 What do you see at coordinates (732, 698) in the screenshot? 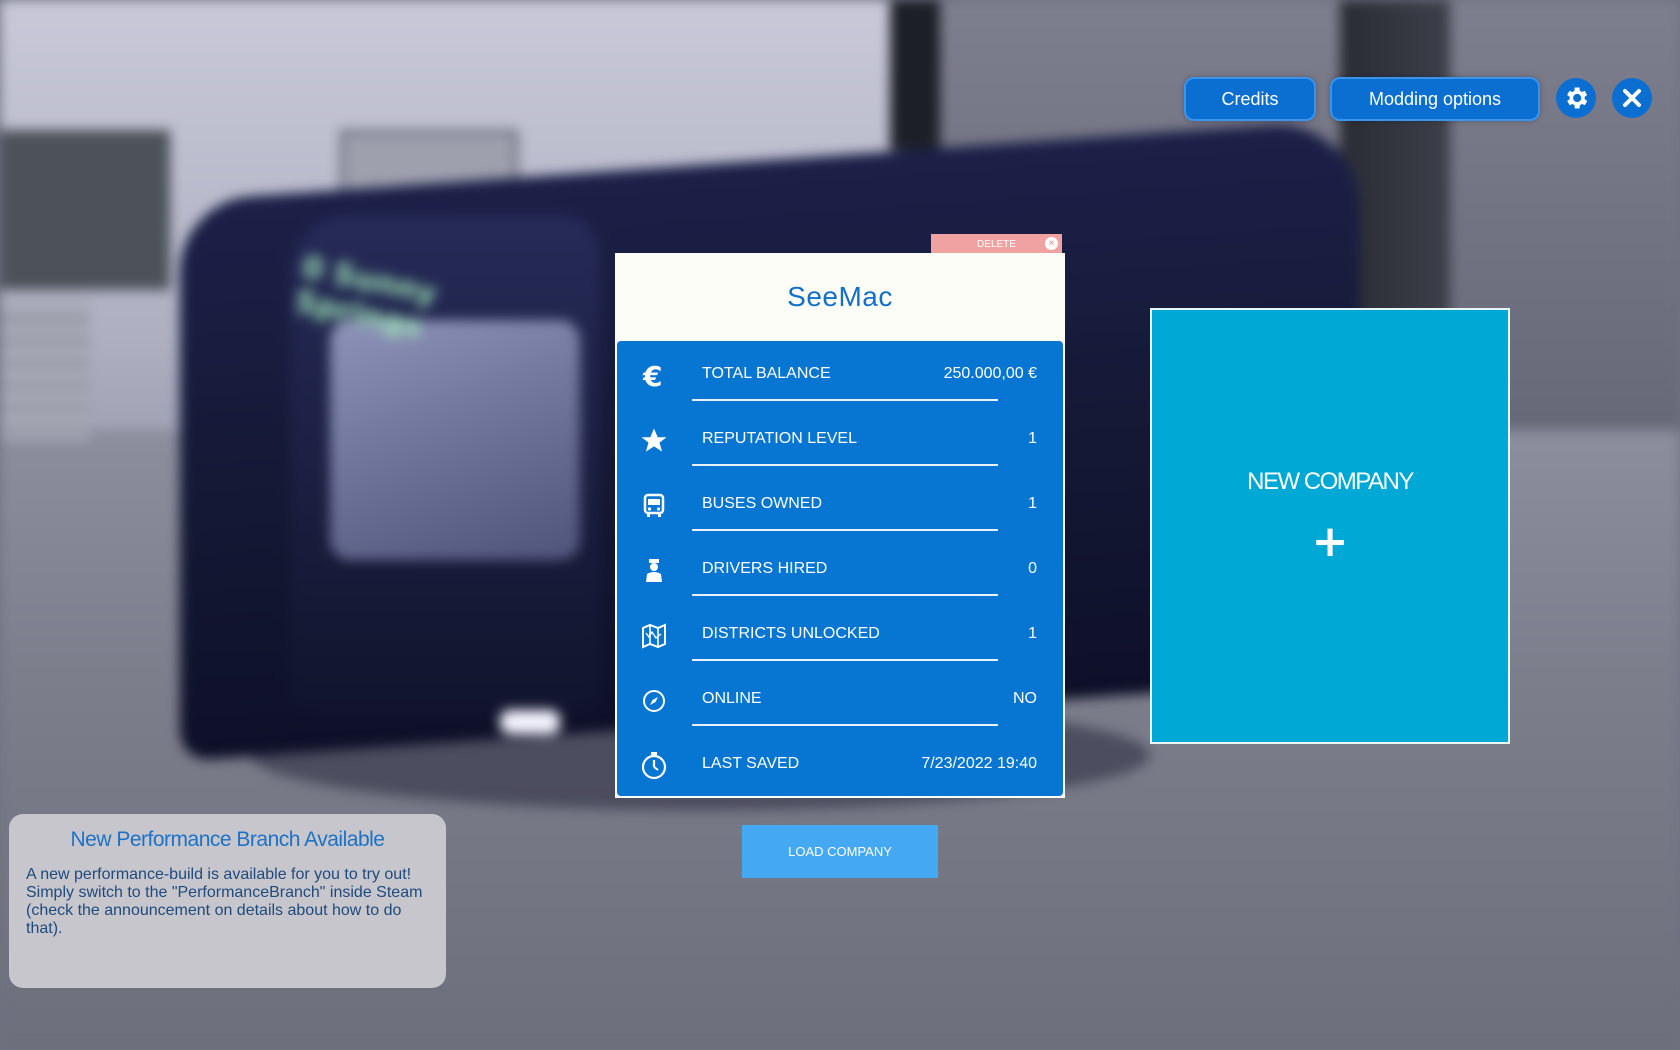
I see `stat-label: ONLINE` at bounding box center [732, 698].